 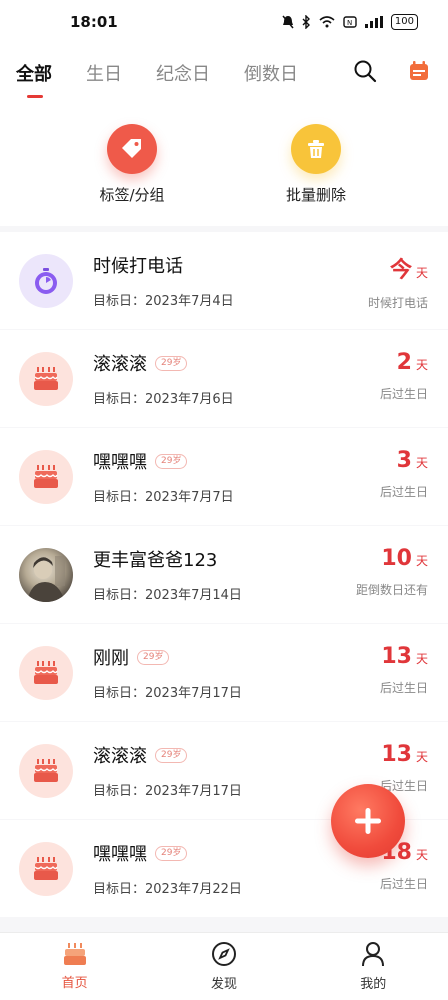 I want to click on tab-all: 全部, so click(x=34, y=79).